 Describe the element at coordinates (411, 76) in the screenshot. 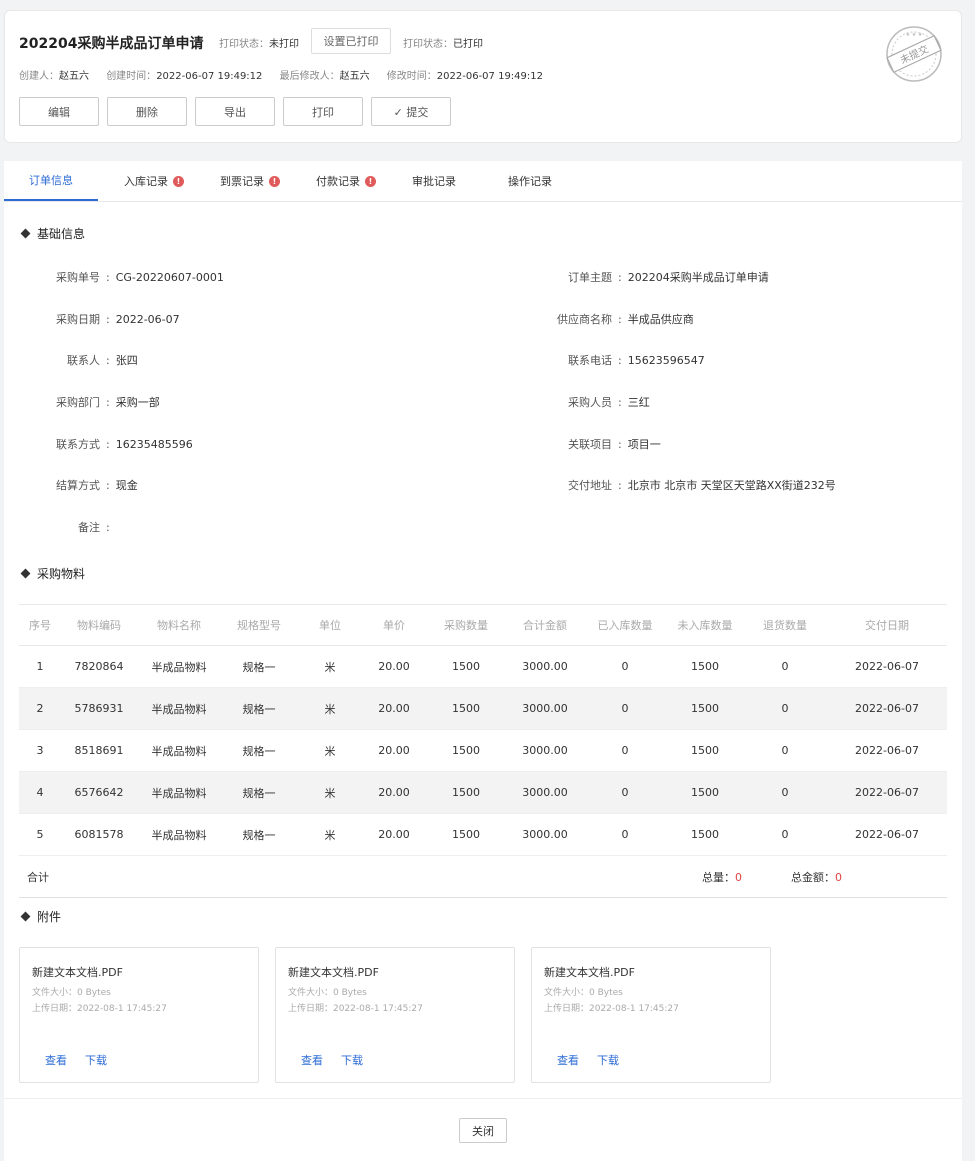

I see `modified-time-label: 修改时间：` at that location.